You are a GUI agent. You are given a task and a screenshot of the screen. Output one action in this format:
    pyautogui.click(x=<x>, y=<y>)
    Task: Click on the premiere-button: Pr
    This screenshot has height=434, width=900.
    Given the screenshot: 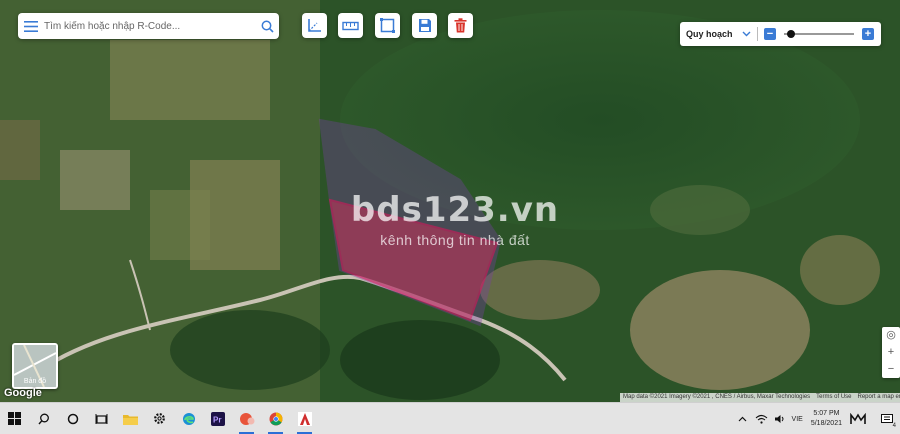 What is the action you would take?
    pyautogui.click(x=217, y=418)
    